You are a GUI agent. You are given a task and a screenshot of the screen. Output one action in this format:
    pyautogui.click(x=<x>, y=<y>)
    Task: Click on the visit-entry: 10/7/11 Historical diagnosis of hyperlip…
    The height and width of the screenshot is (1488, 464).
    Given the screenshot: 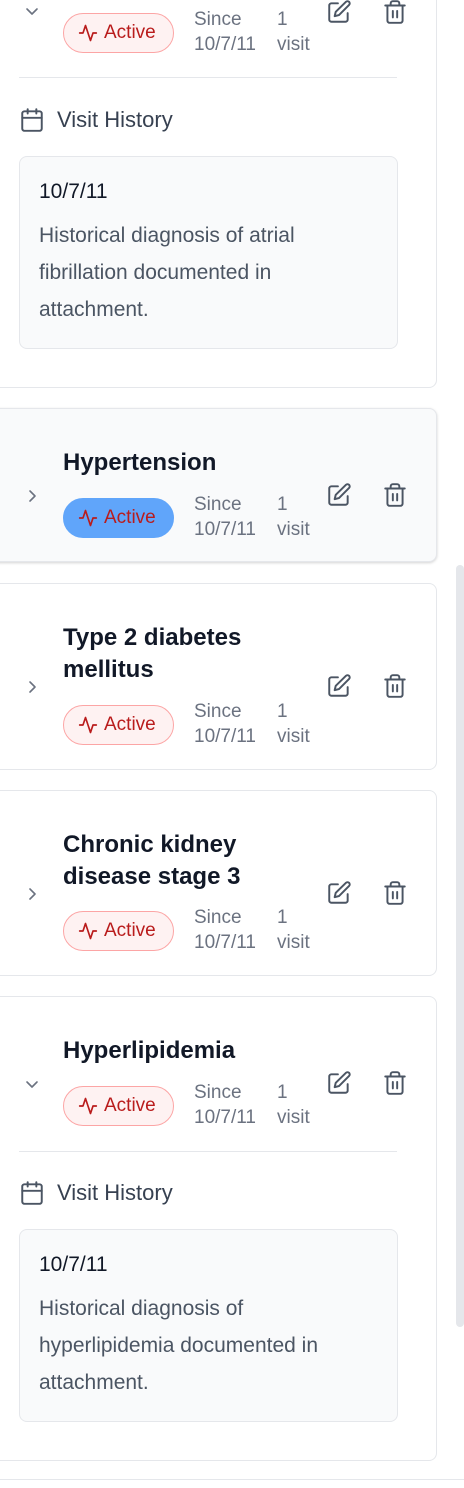 What is the action you would take?
    pyautogui.click(x=208, y=1325)
    